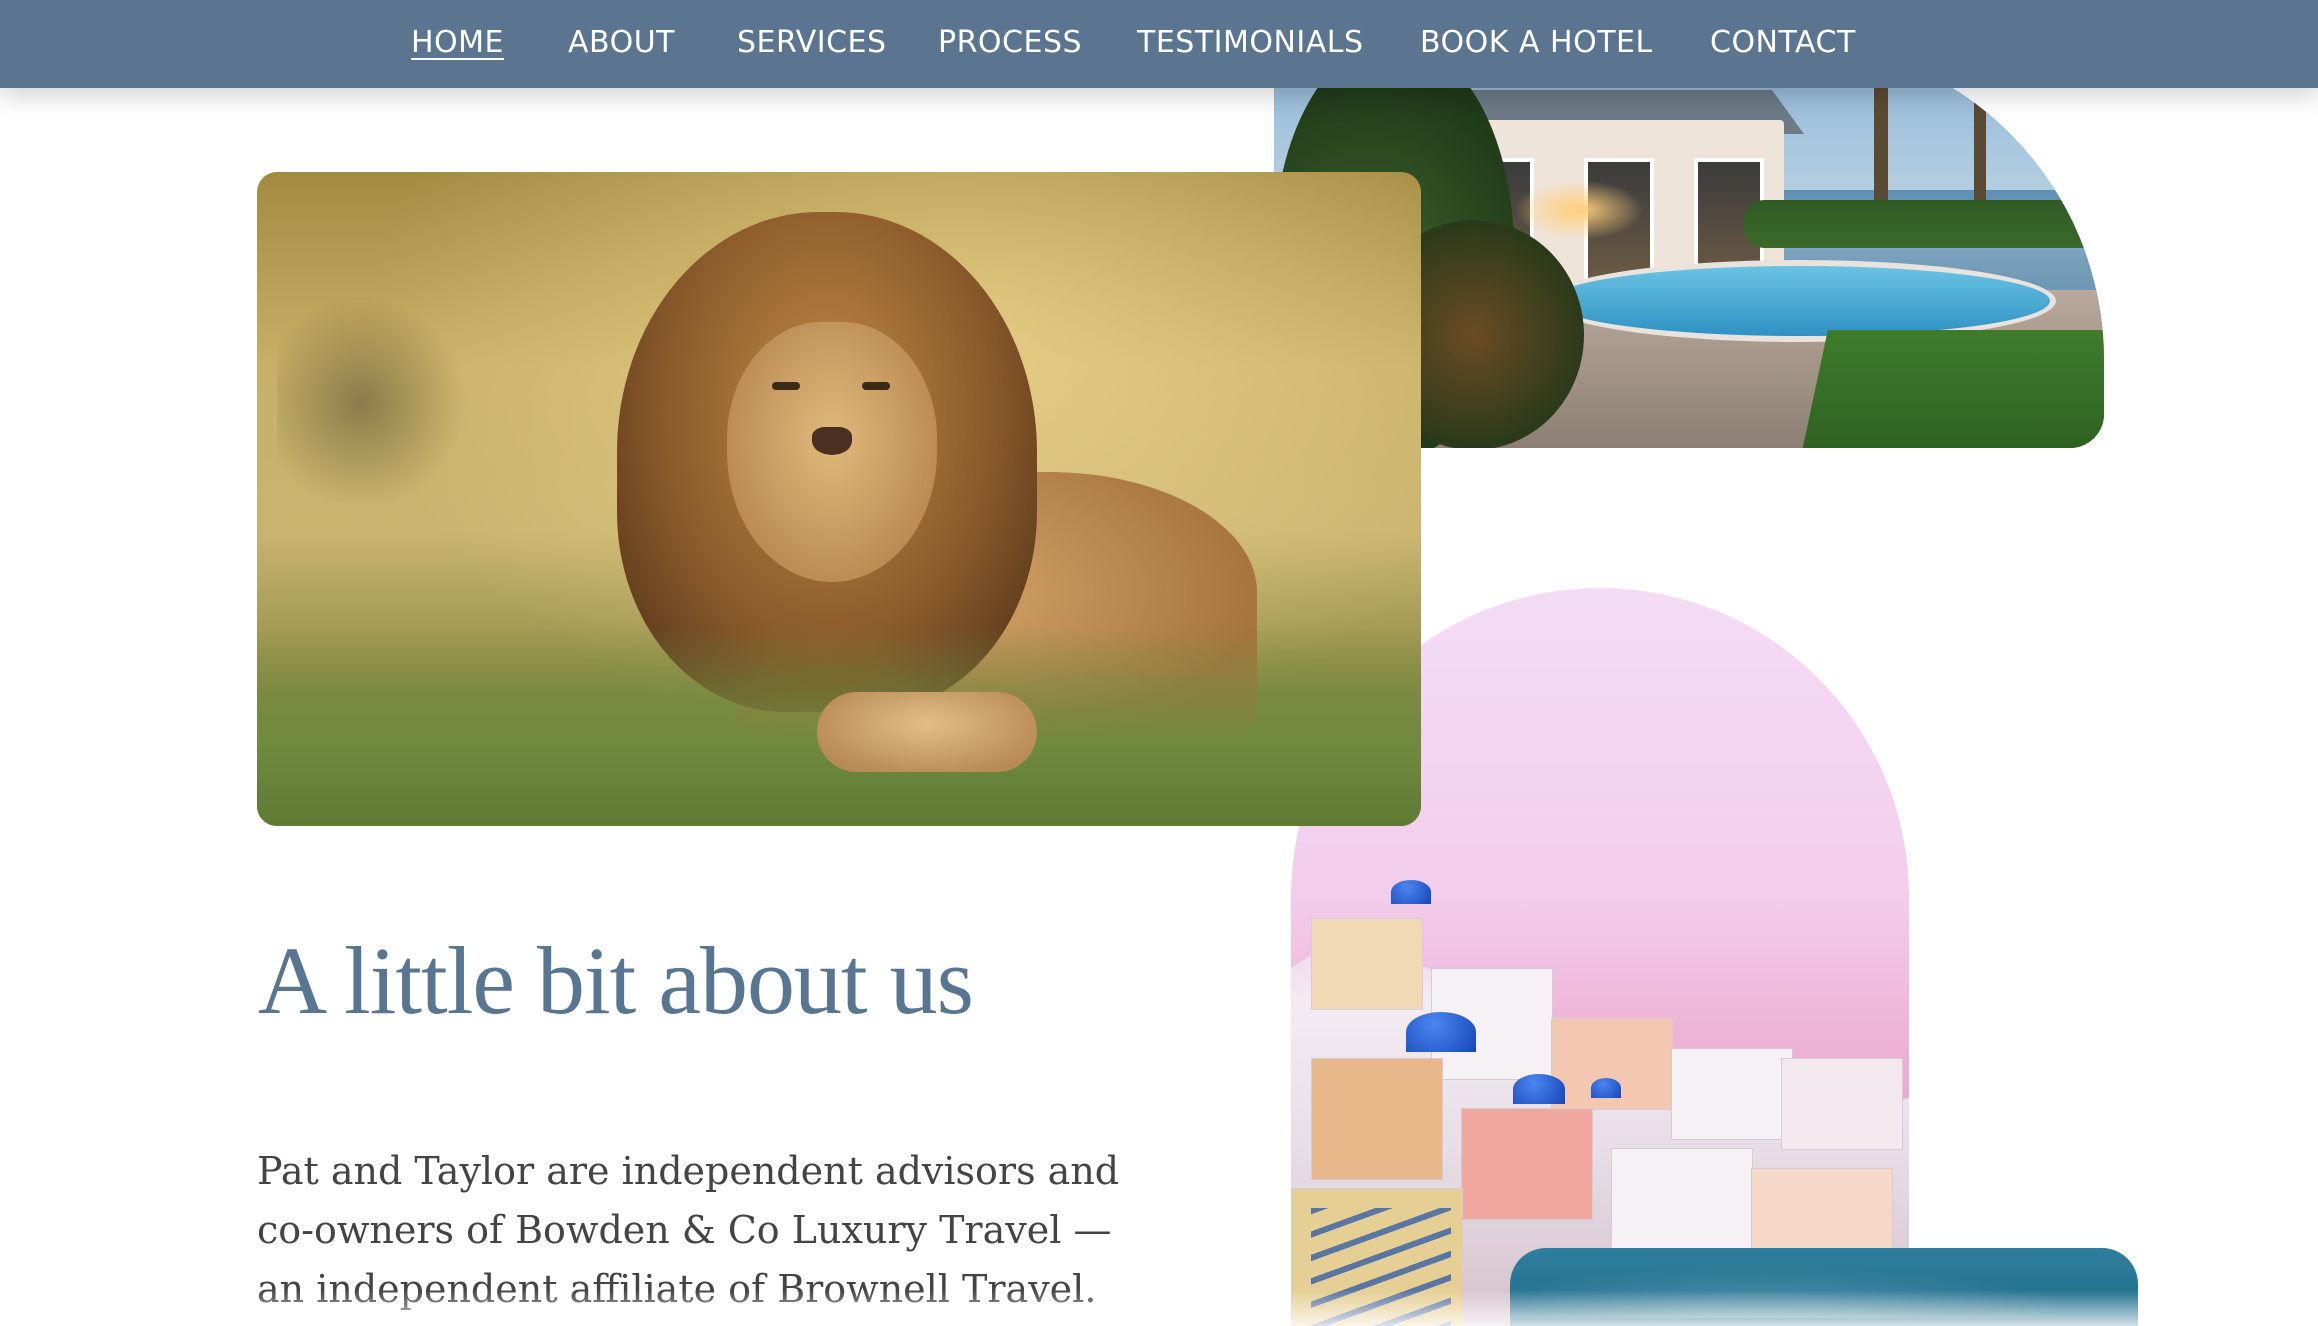 This screenshot has height=1326, width=2318. What do you see at coordinates (832, 441) in the screenshot?
I see `lion-nose` at bounding box center [832, 441].